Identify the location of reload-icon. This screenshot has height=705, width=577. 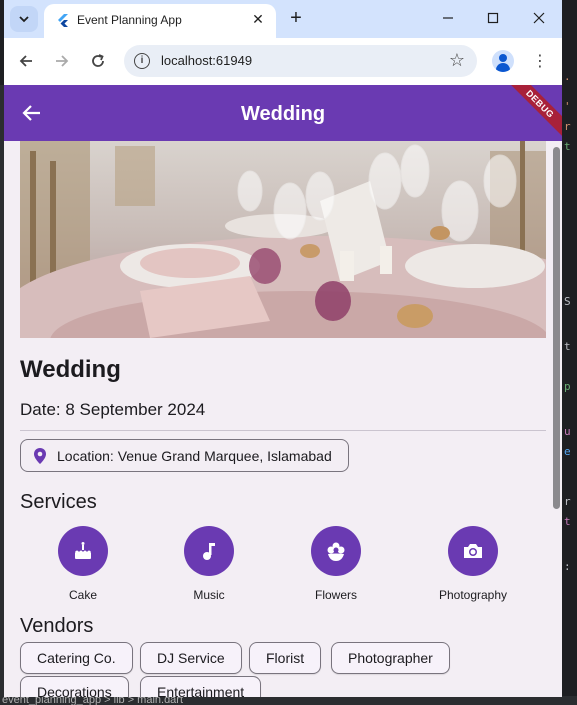
(98, 60).